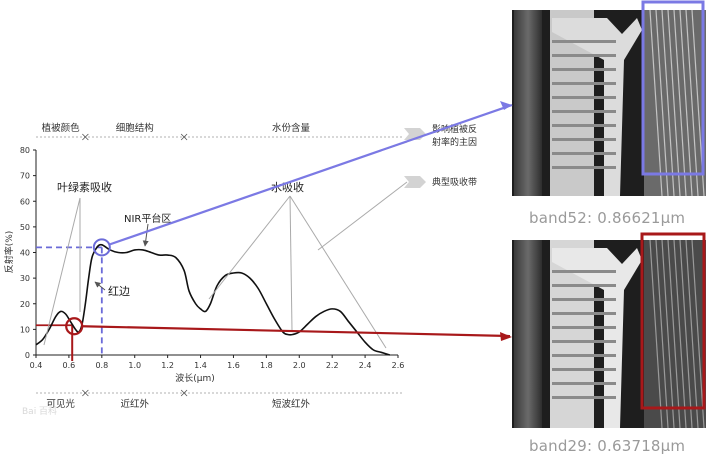  What do you see at coordinates (213, 299) in the screenshot?
I see `reflectance-curve` at bounding box center [213, 299].